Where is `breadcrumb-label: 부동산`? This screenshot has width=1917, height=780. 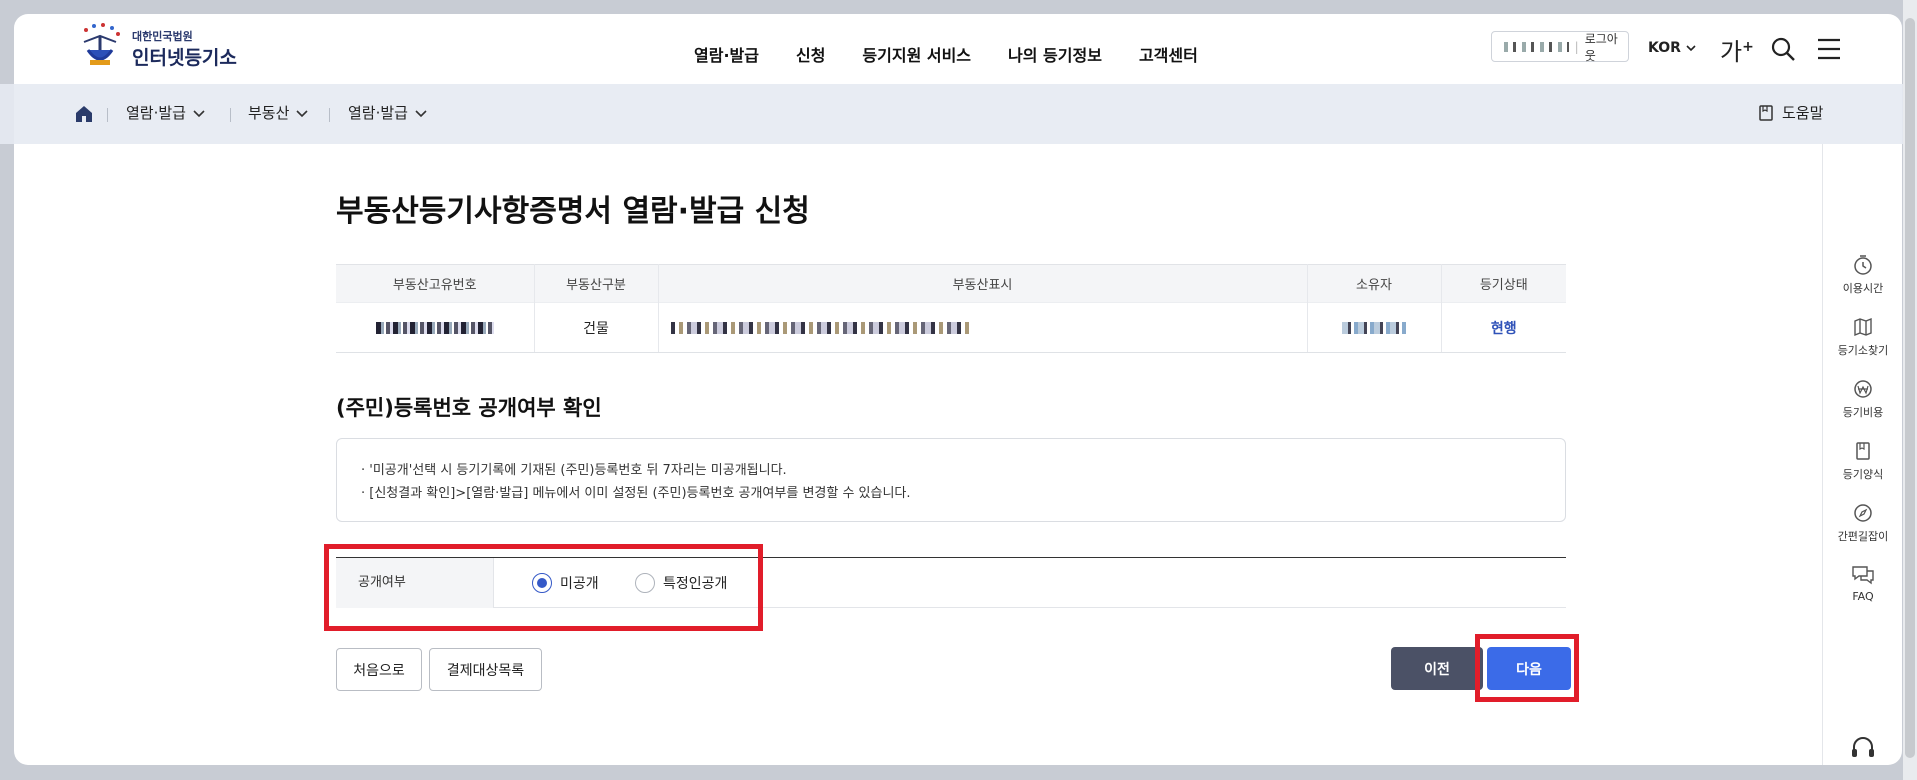 breadcrumb-label: 부동산 is located at coordinates (269, 113).